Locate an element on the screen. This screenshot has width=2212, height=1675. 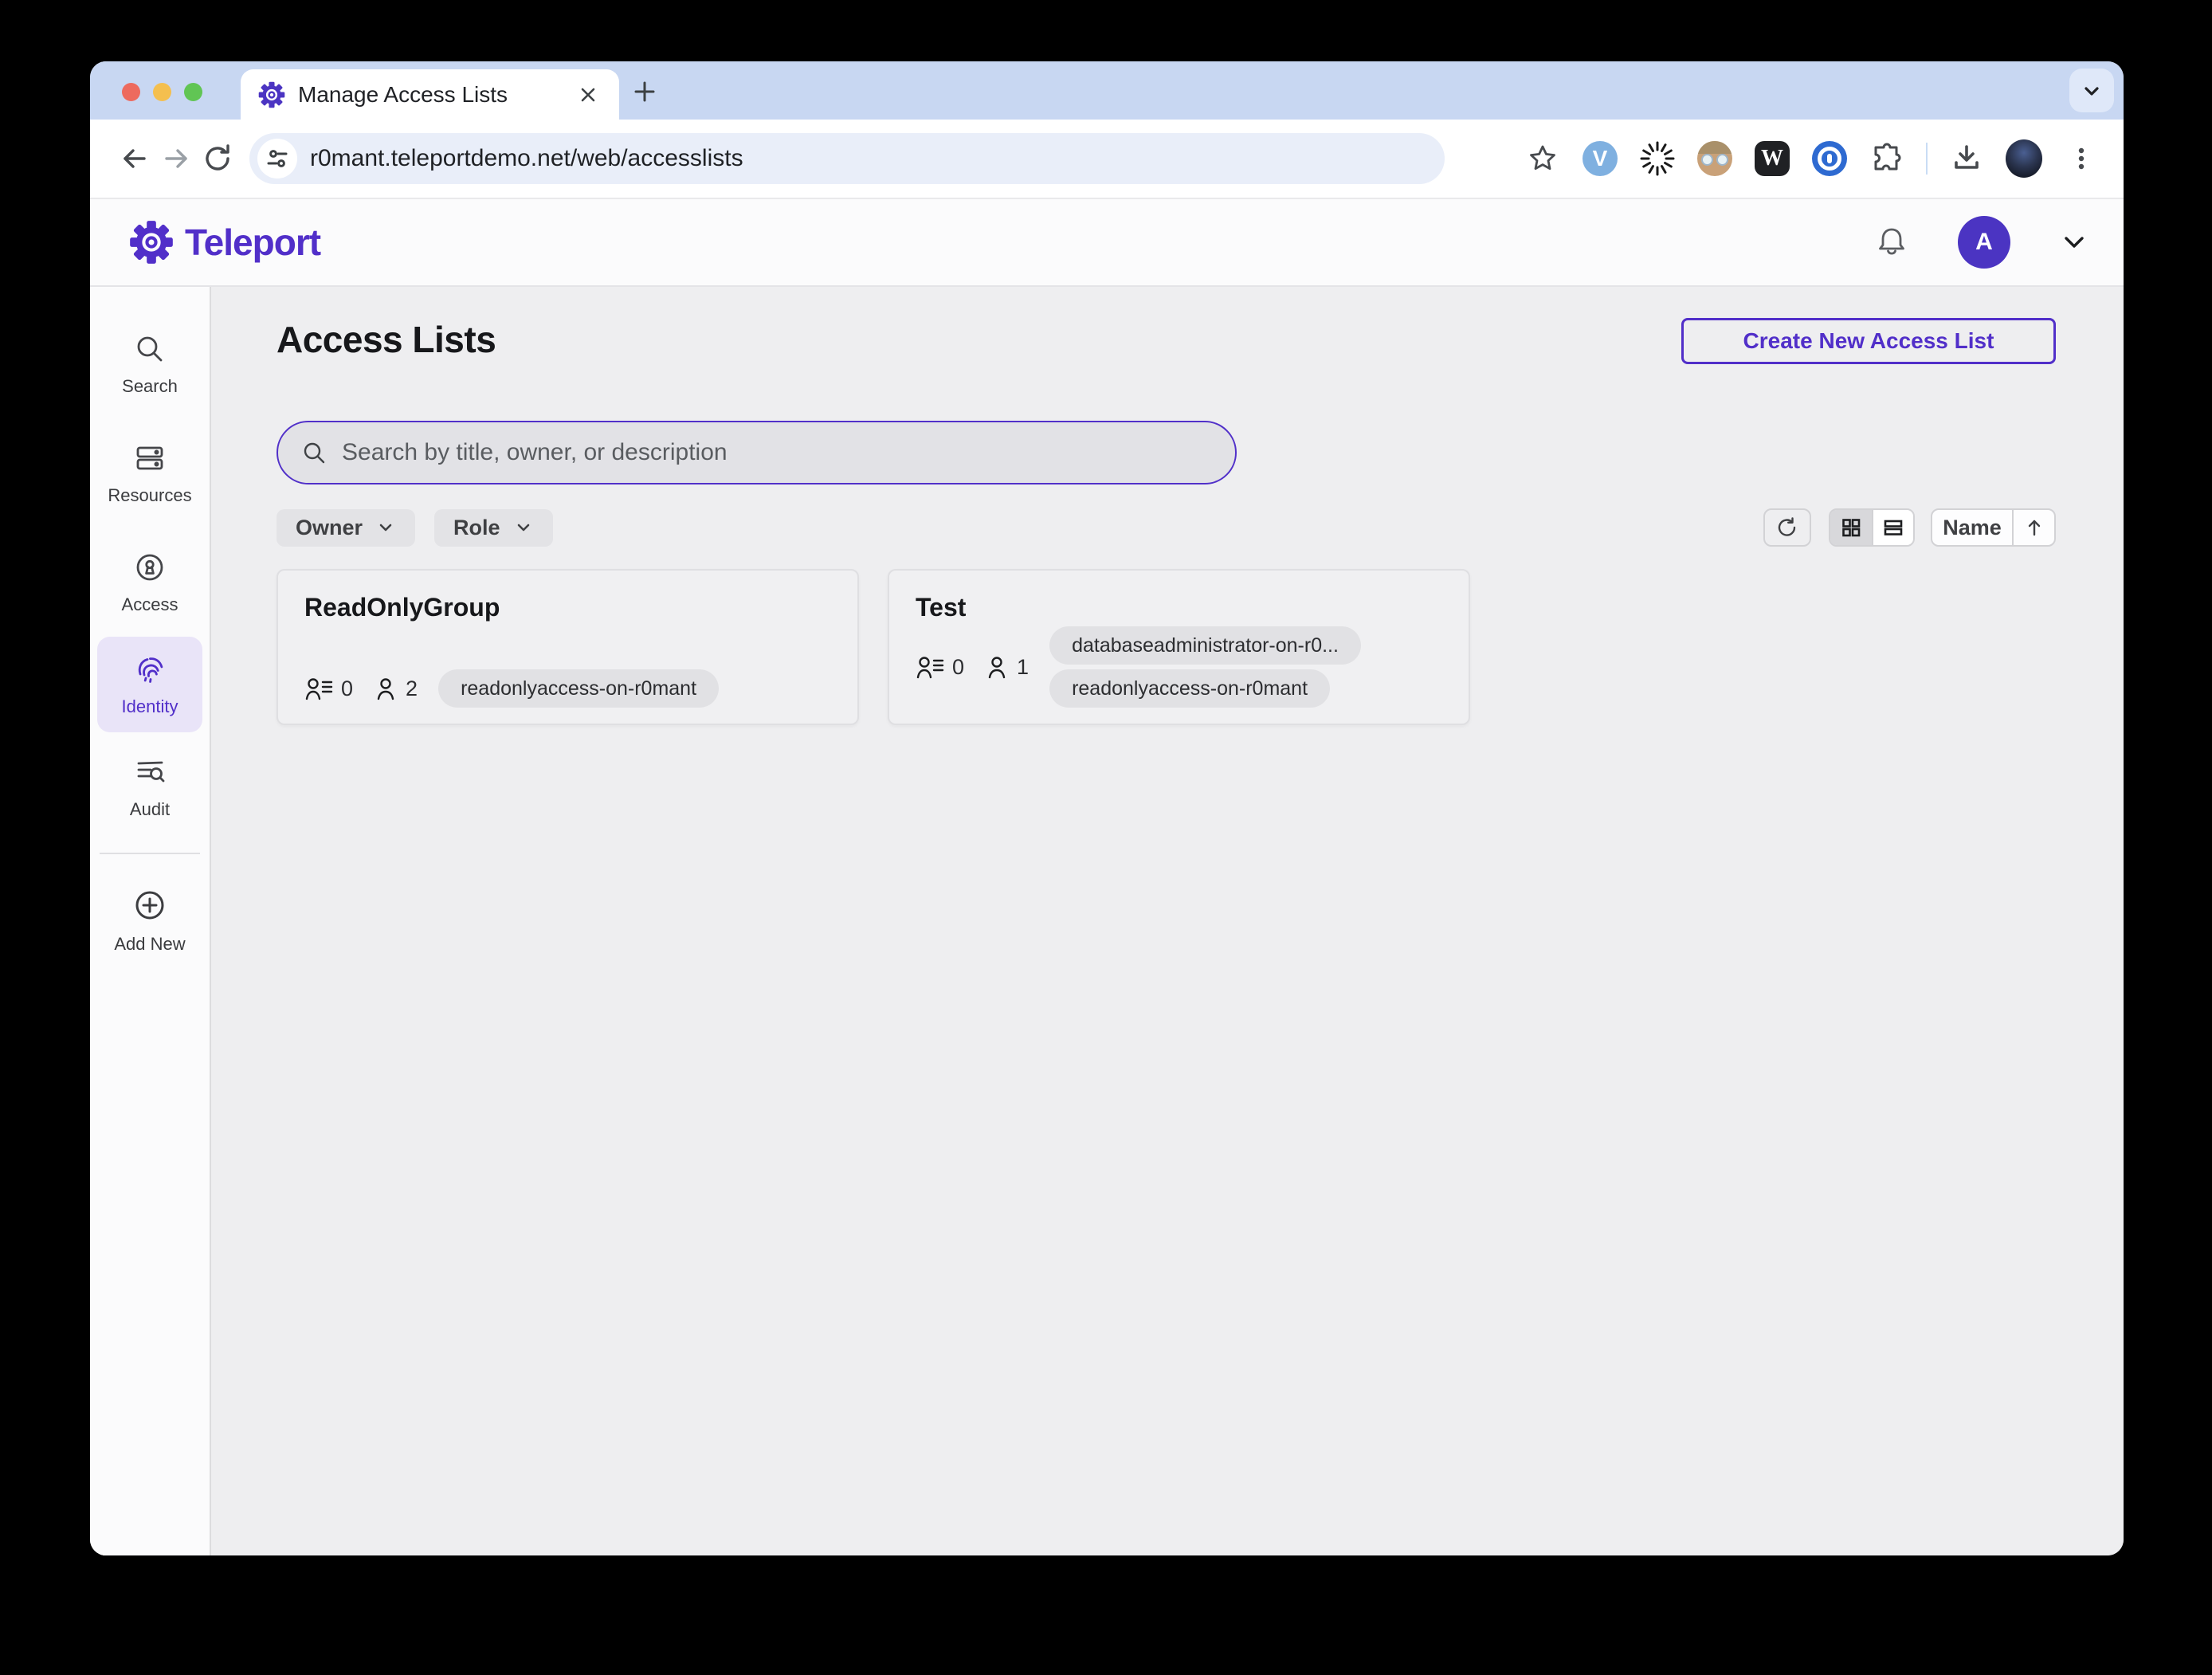
layout-toggle is located at coordinates (1872, 527).